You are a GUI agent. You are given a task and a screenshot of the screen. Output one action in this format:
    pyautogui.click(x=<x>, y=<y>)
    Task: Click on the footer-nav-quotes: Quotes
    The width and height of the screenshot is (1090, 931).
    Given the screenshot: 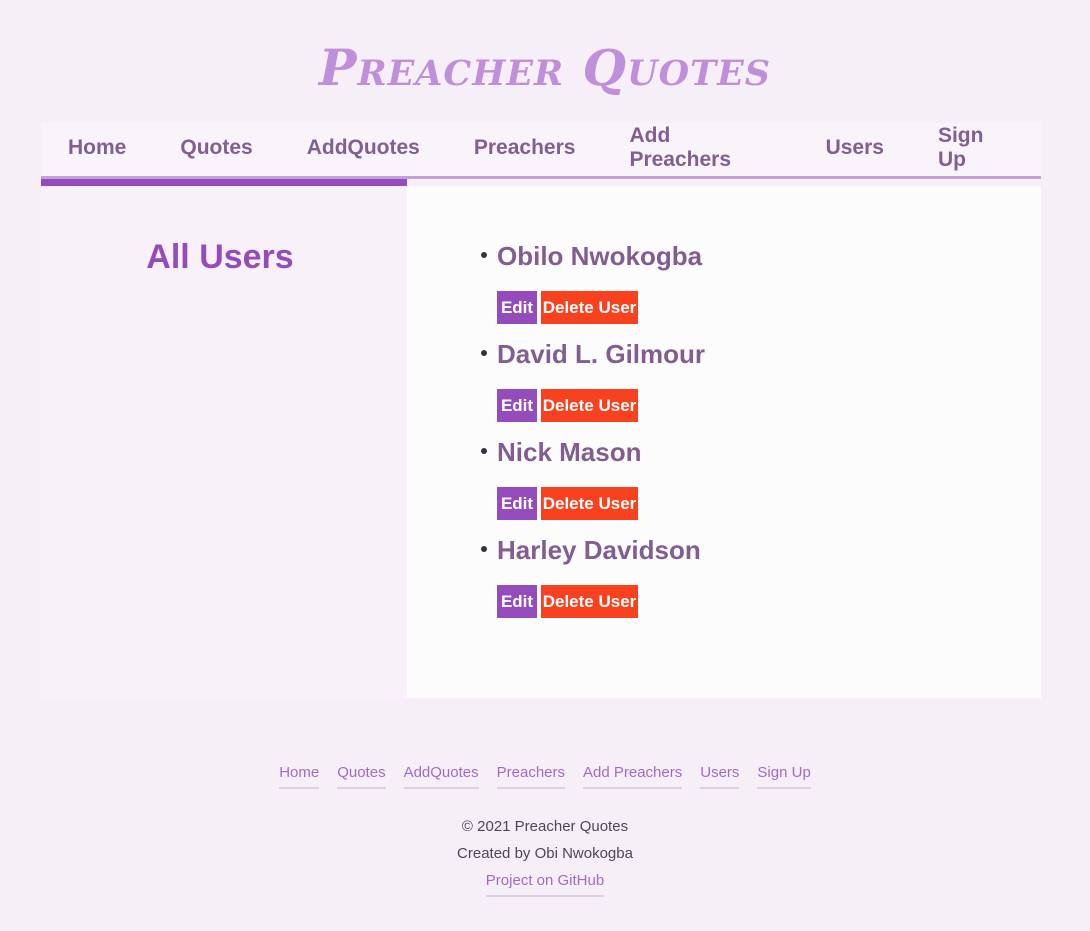 What is the action you would take?
    pyautogui.click(x=361, y=776)
    